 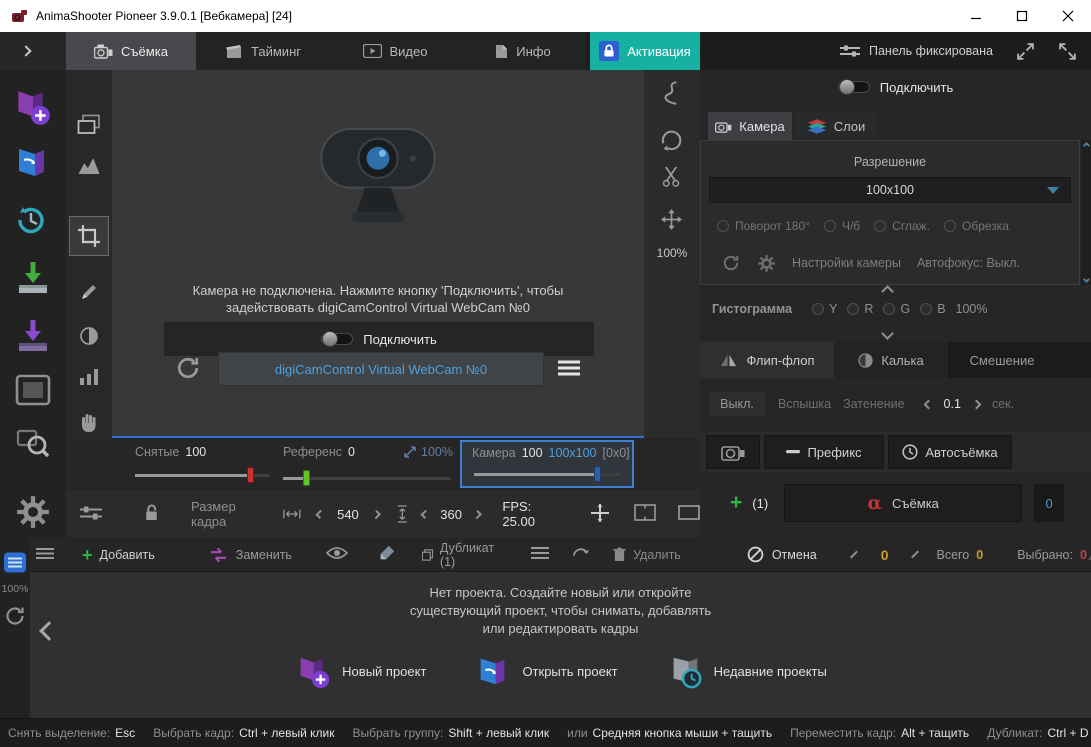 What do you see at coordinates (915, 554) in the screenshot?
I see `next-frame-button` at bounding box center [915, 554].